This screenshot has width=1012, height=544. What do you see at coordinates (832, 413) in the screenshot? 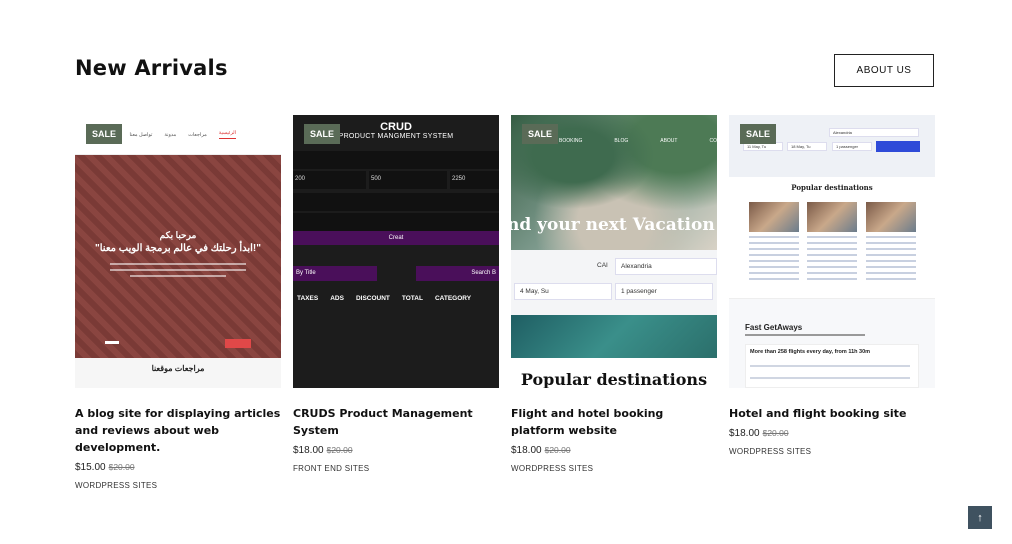
I see `product-title: Hotel and flight booking site` at bounding box center [832, 413].